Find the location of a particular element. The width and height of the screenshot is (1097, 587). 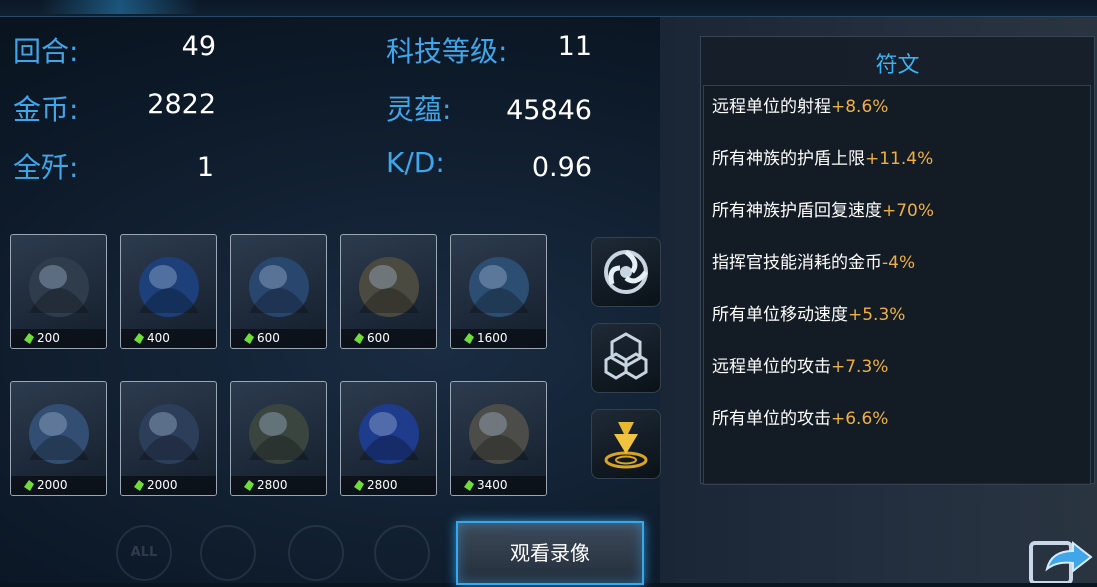

unit-card: 1600 is located at coordinates (498, 291).